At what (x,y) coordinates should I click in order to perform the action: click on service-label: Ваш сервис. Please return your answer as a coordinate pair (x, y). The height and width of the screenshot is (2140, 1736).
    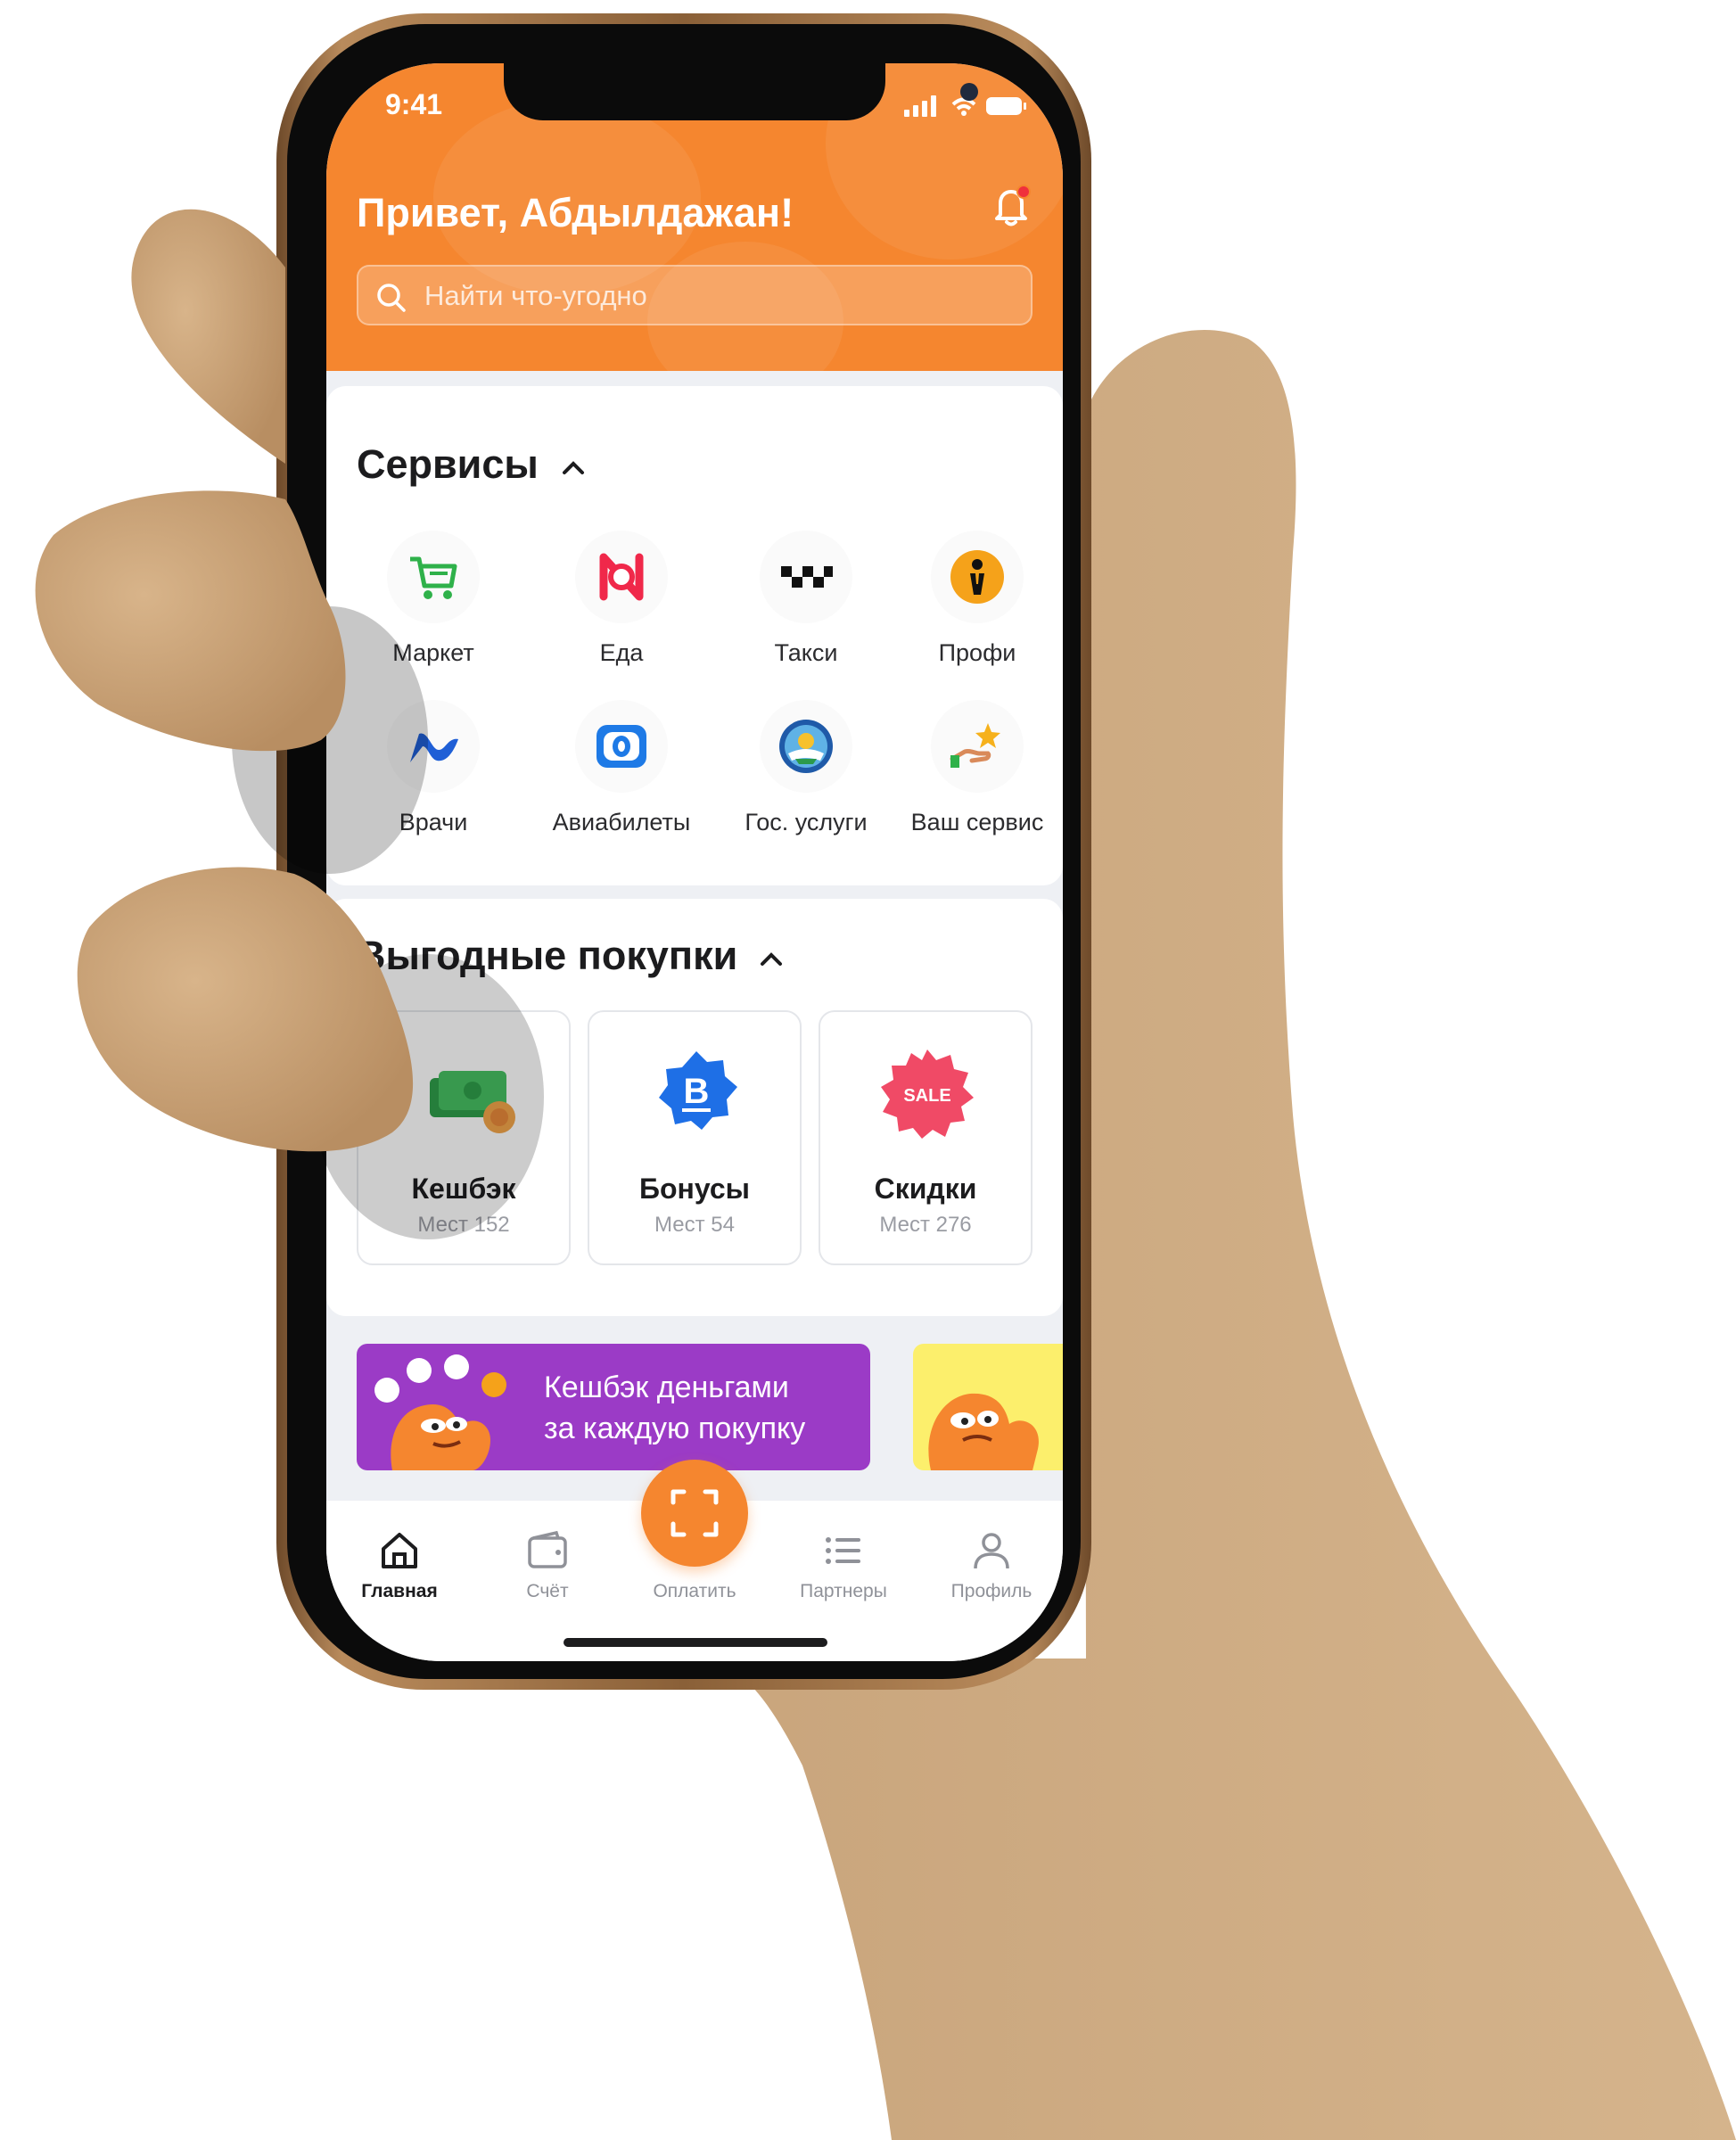
    Looking at the image, I should click on (977, 822).